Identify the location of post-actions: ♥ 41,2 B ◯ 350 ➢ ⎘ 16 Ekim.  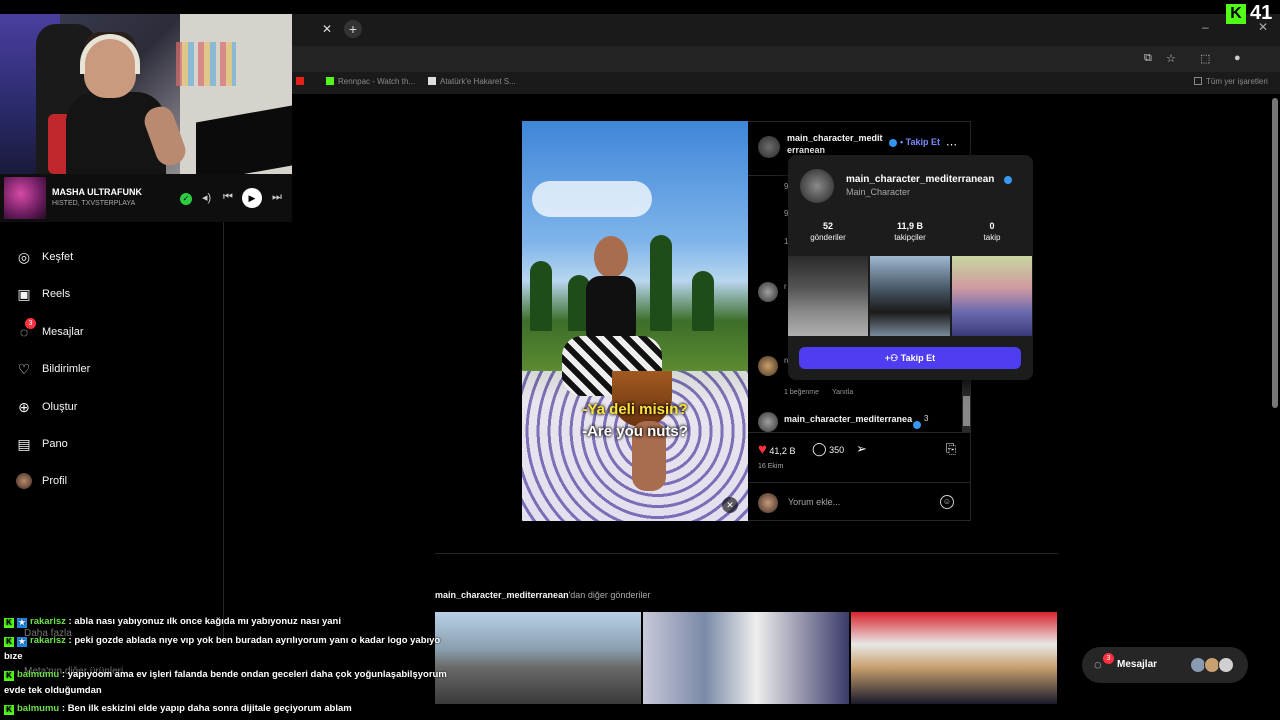
(859, 457).